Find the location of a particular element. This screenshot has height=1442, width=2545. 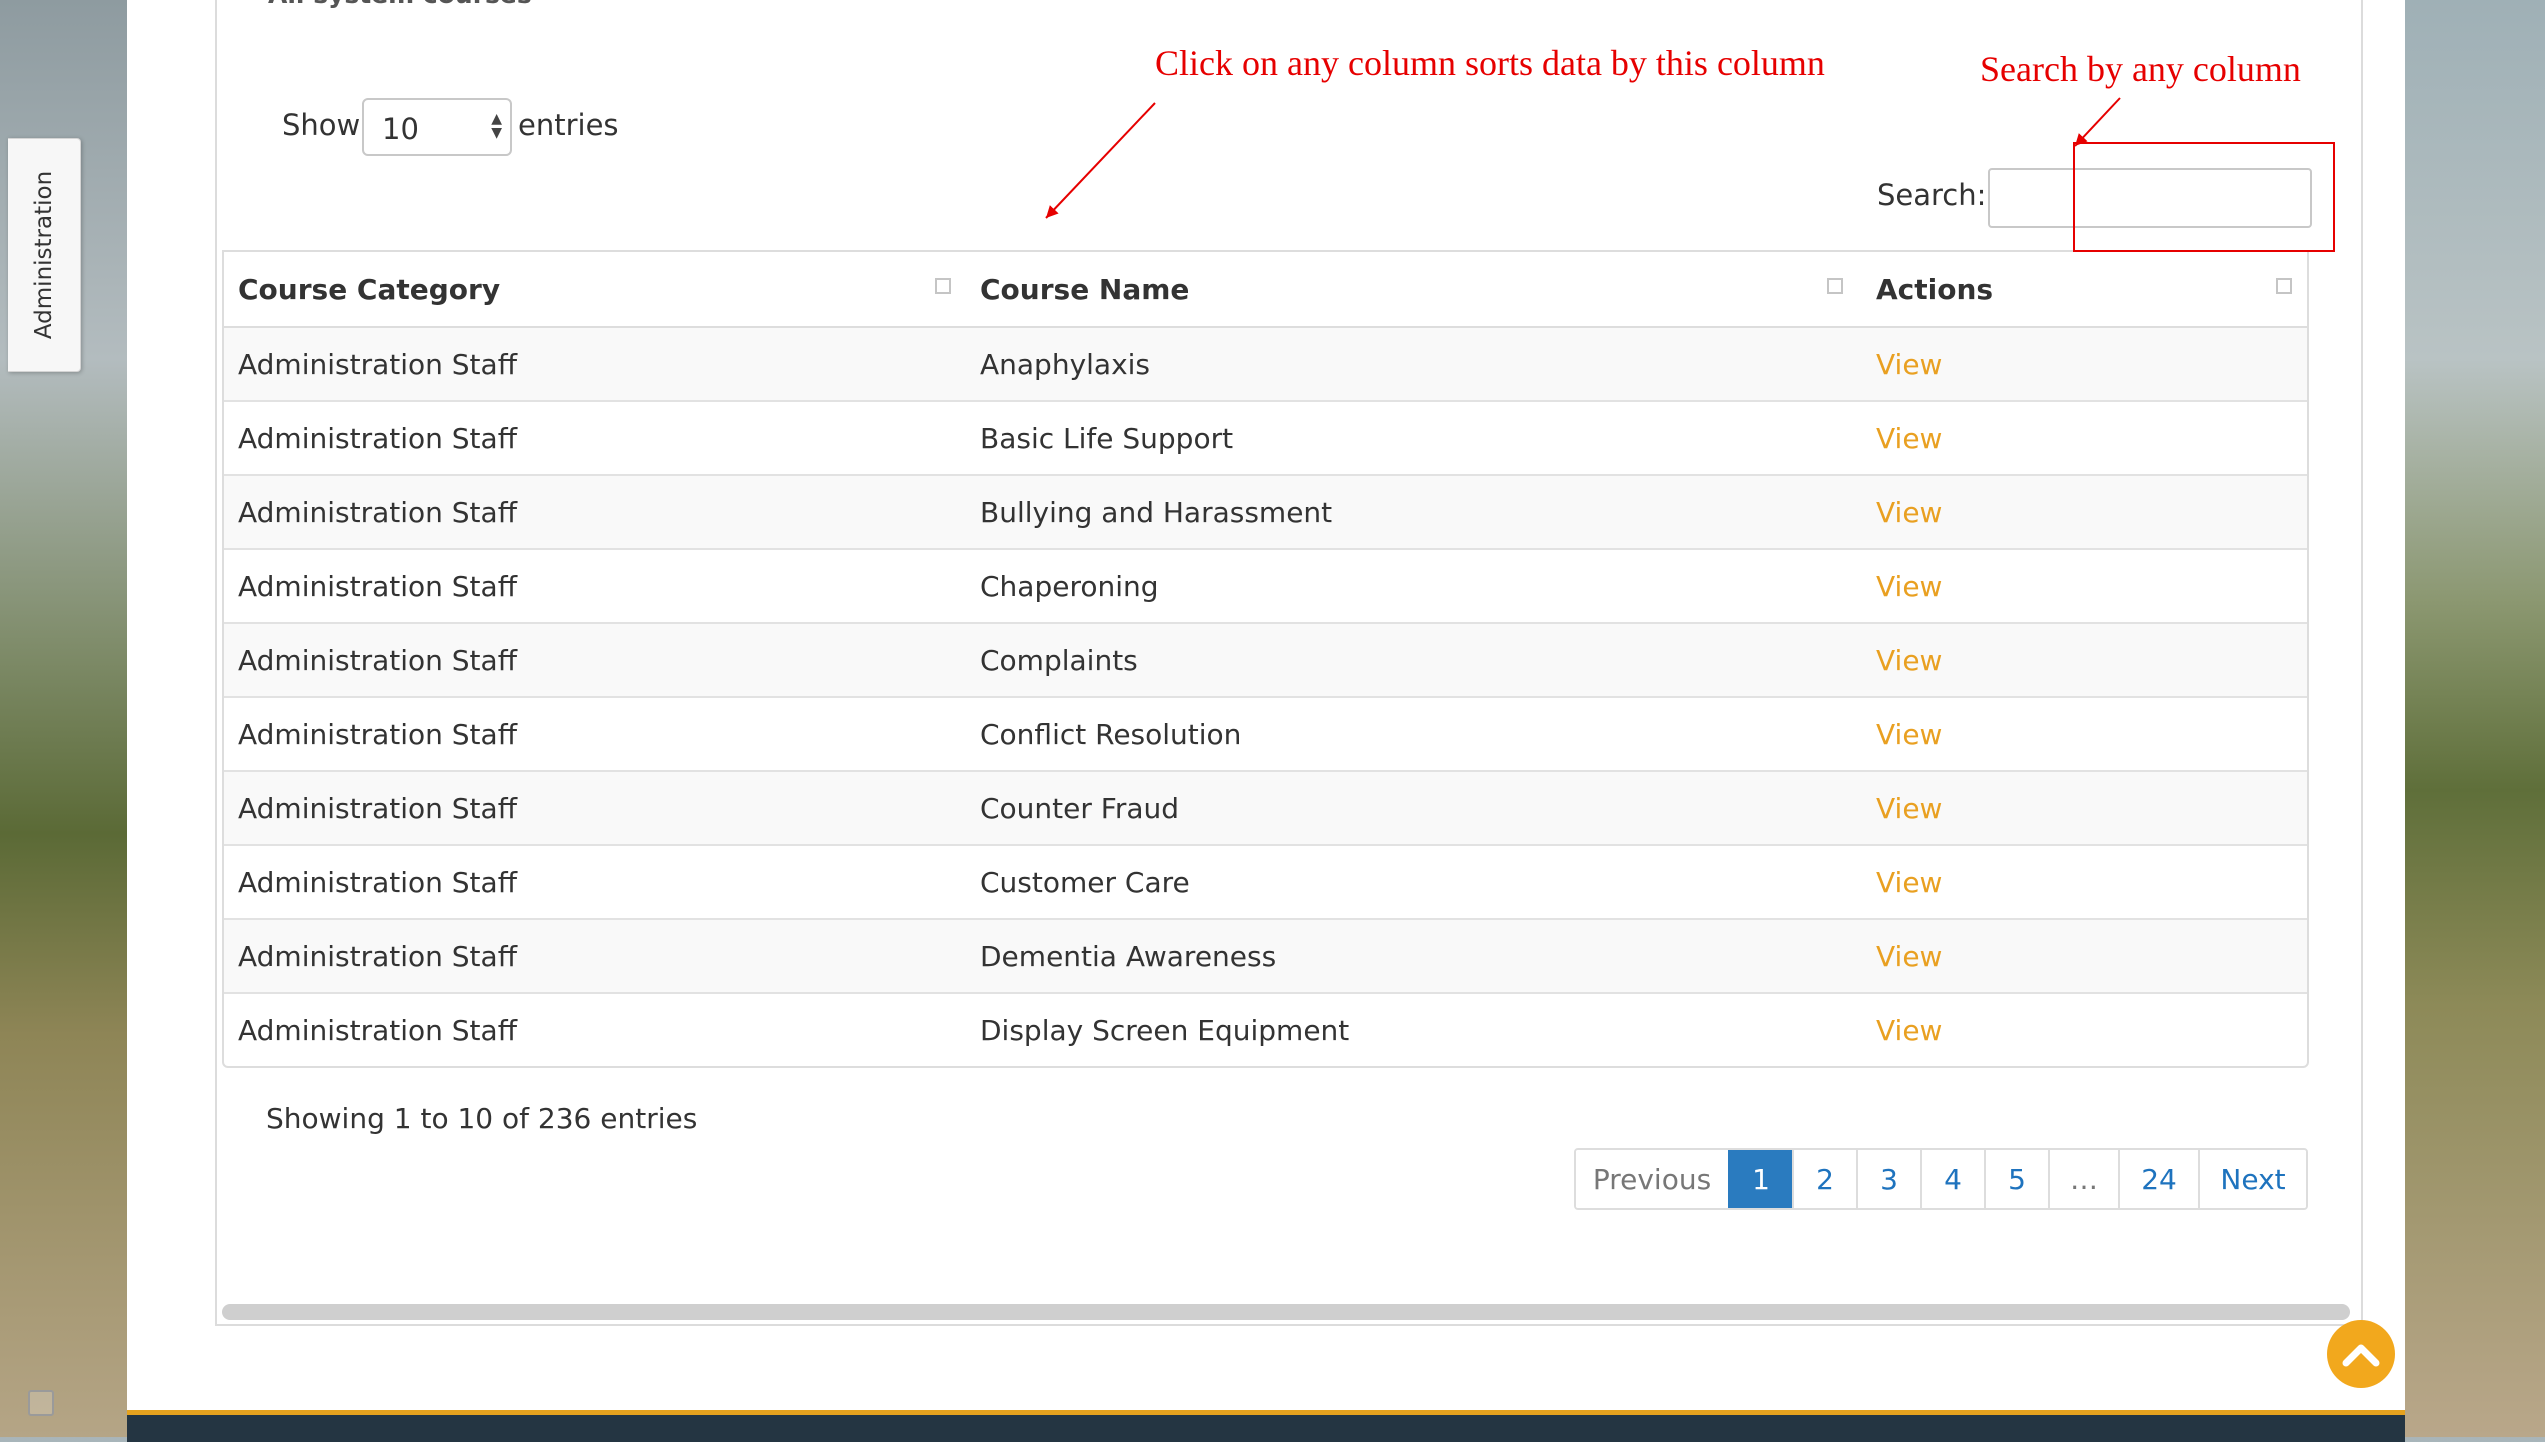

footer-bar is located at coordinates (1266, 1426).